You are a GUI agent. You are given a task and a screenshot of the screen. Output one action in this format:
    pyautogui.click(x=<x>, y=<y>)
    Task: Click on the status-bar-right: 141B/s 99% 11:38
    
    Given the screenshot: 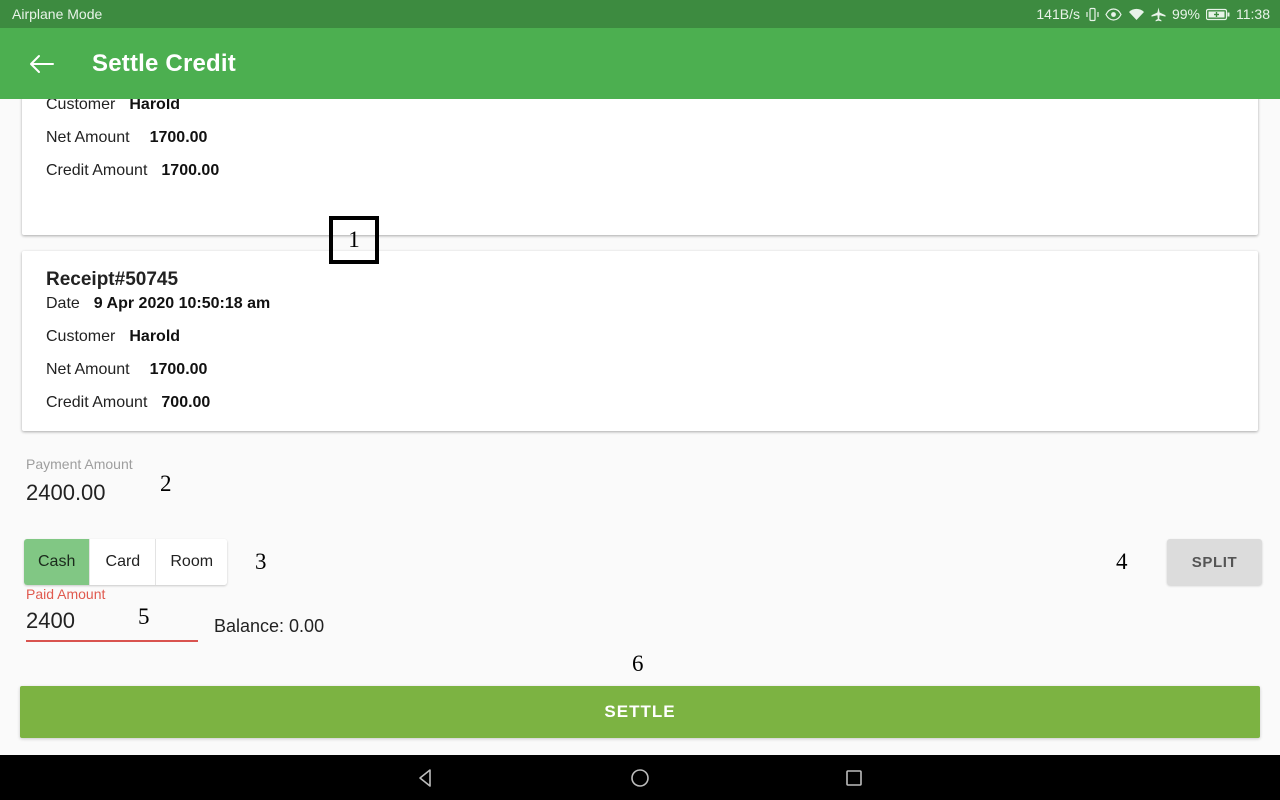 What is the action you would take?
    pyautogui.click(x=1153, y=14)
    